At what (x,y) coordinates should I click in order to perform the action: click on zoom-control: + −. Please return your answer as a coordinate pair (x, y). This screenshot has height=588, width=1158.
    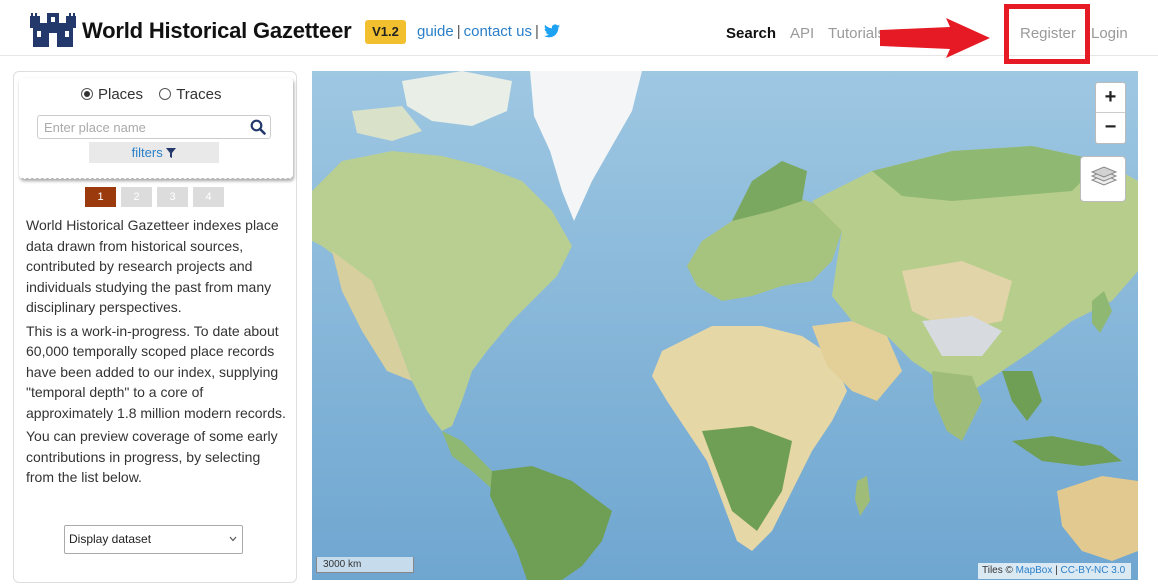
    Looking at the image, I should click on (1110, 113).